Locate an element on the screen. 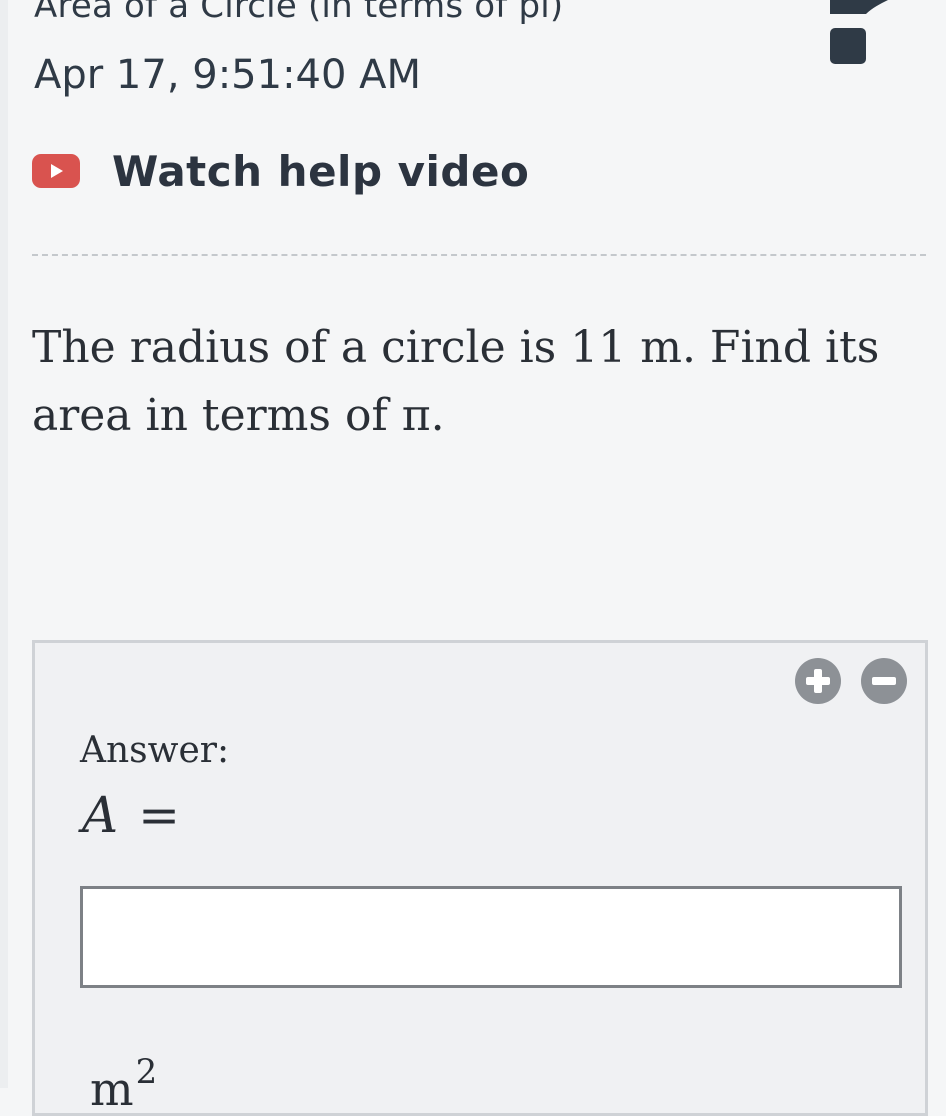 This screenshot has height=1116, width=946. watch-help-video-link: Watch help video is located at coordinates (280, 171).